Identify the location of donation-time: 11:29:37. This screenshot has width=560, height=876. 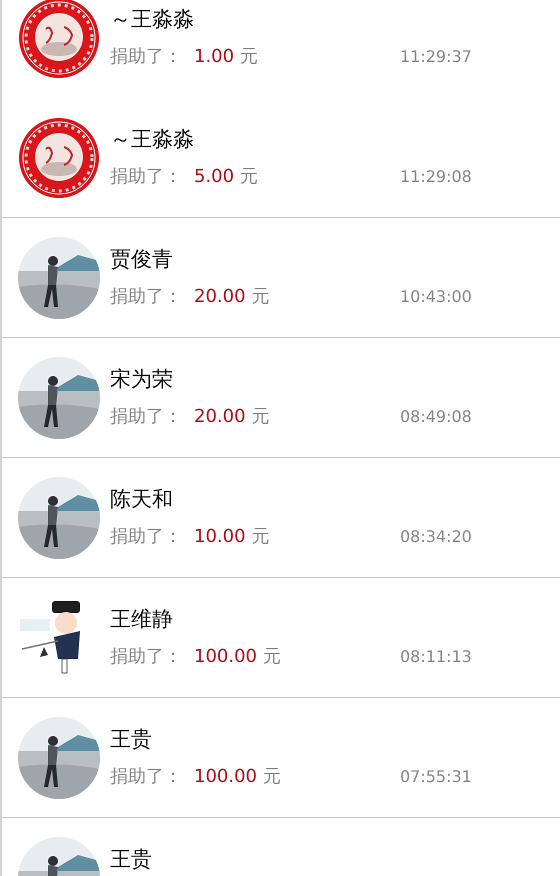
(436, 56).